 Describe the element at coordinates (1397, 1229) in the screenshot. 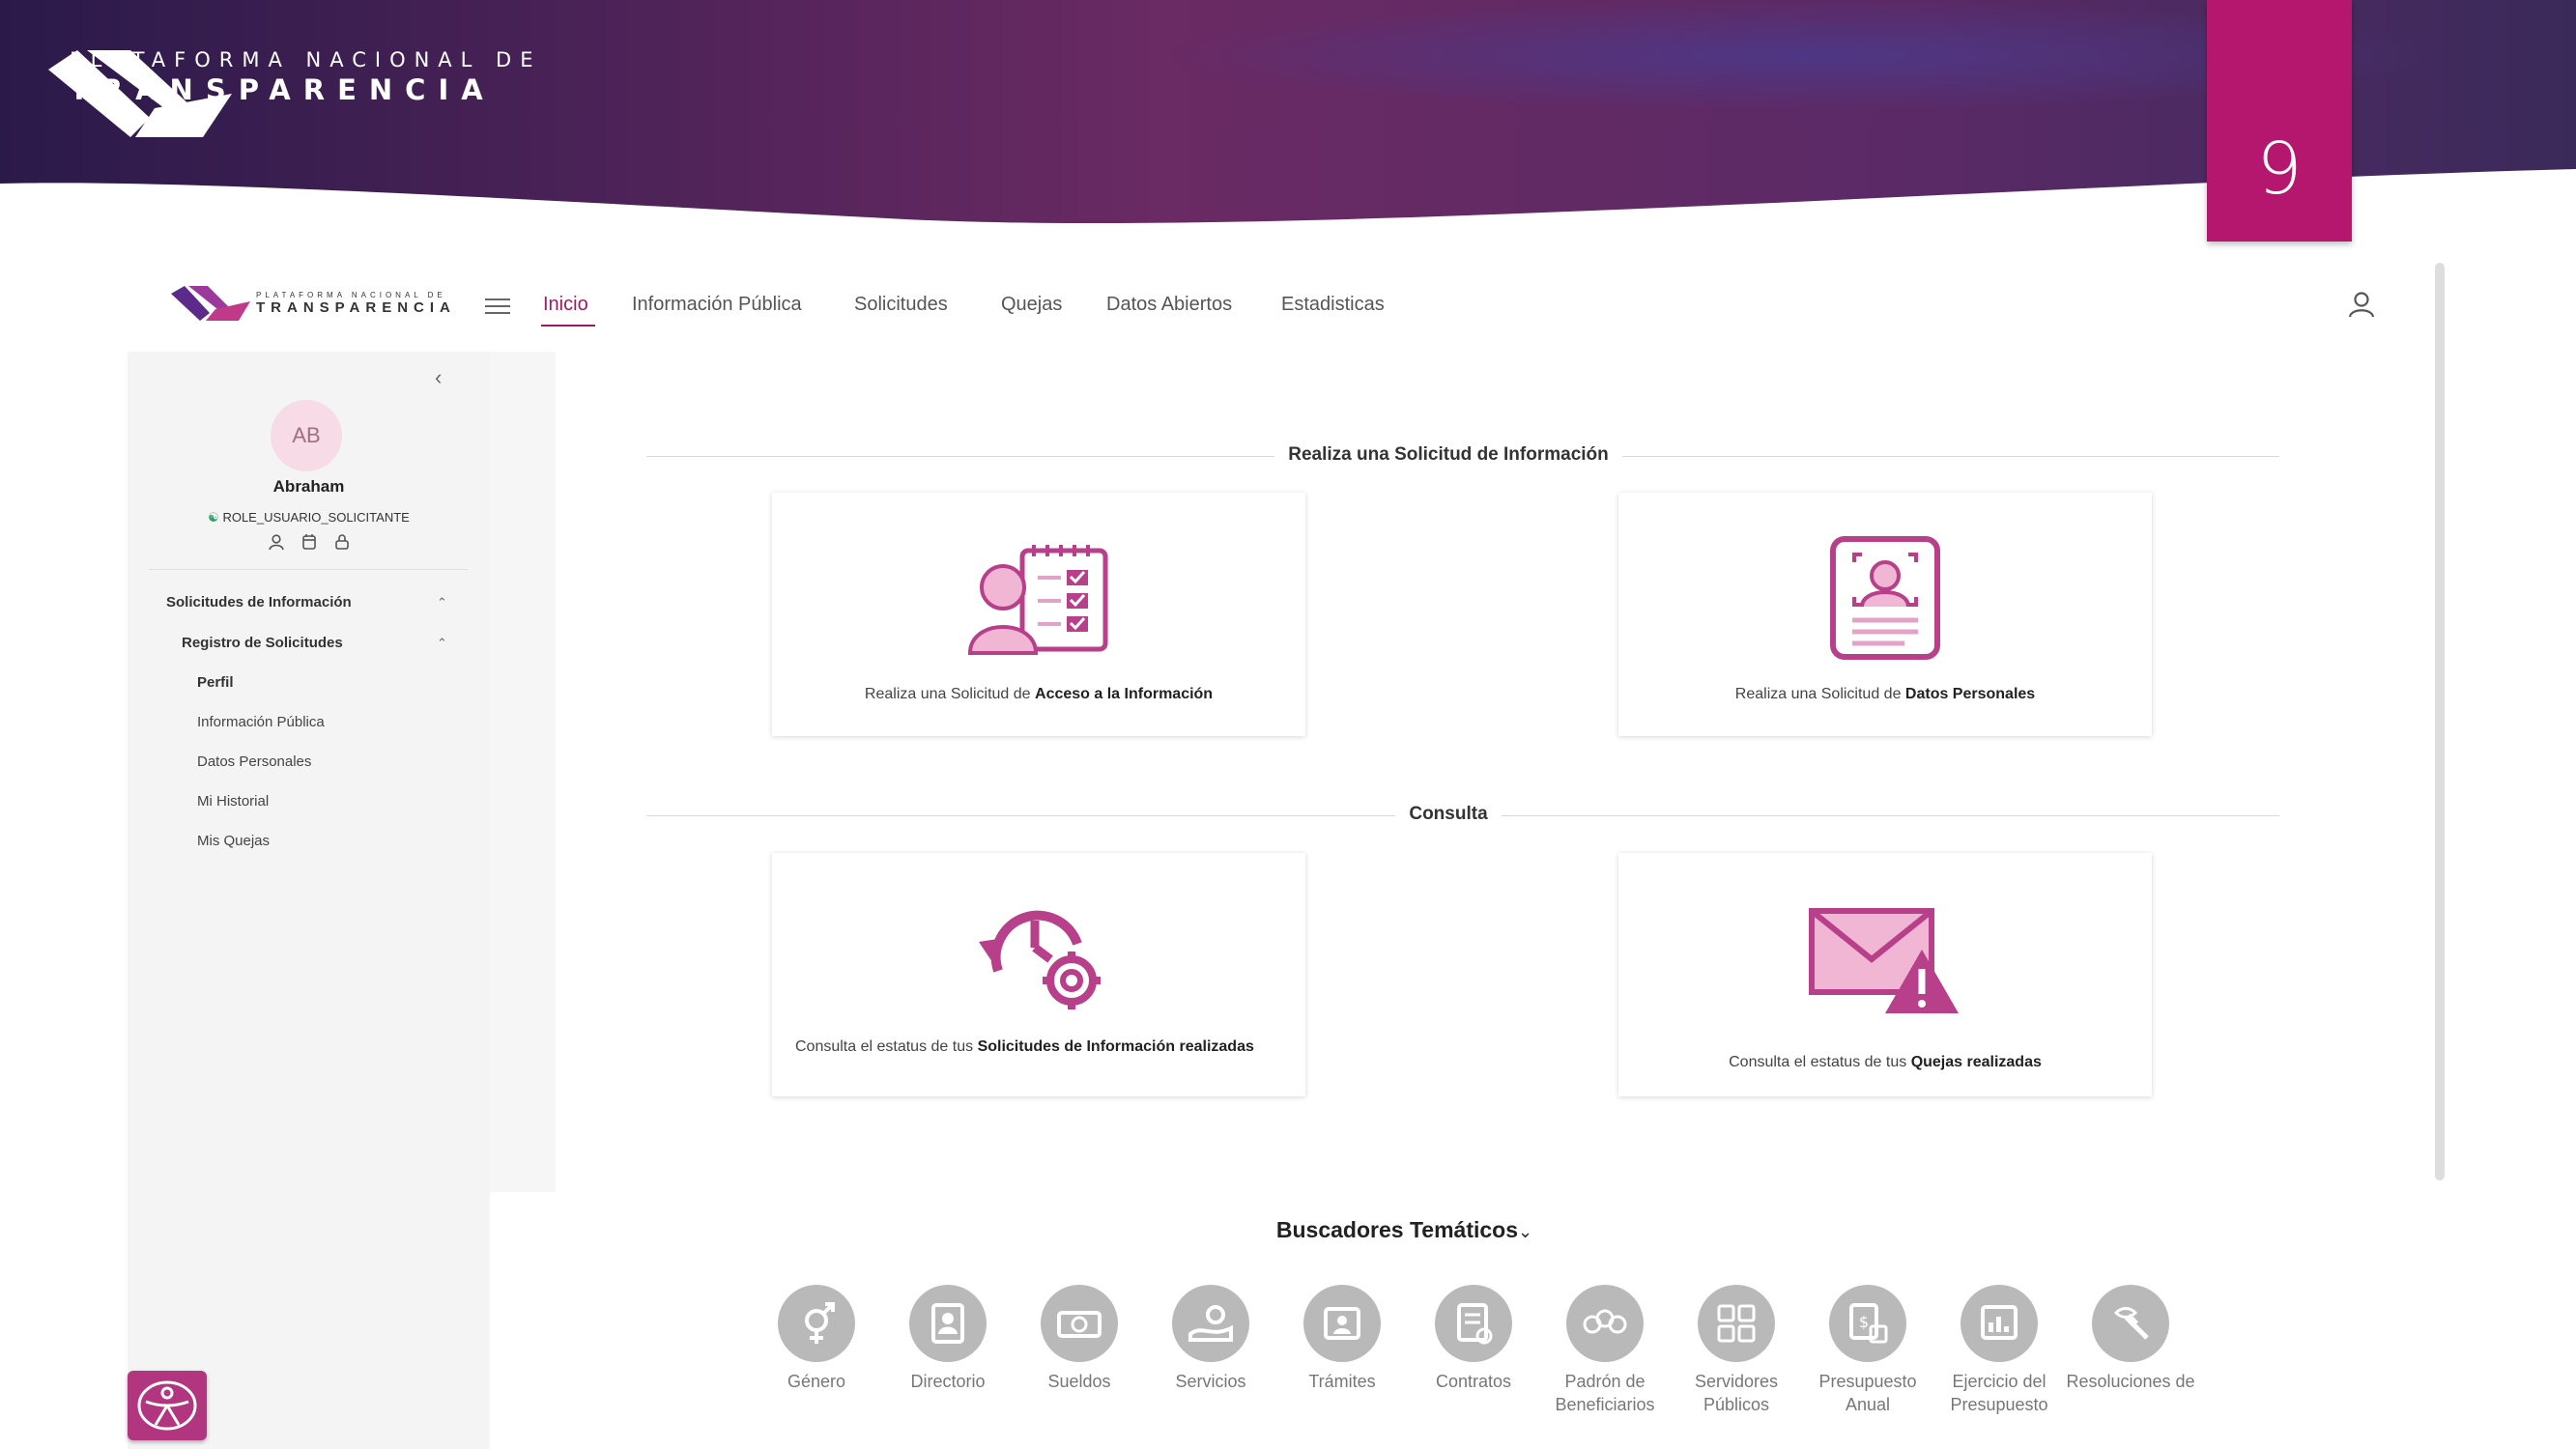

I see `buscadores-title: Buscadores Temáticos` at that location.